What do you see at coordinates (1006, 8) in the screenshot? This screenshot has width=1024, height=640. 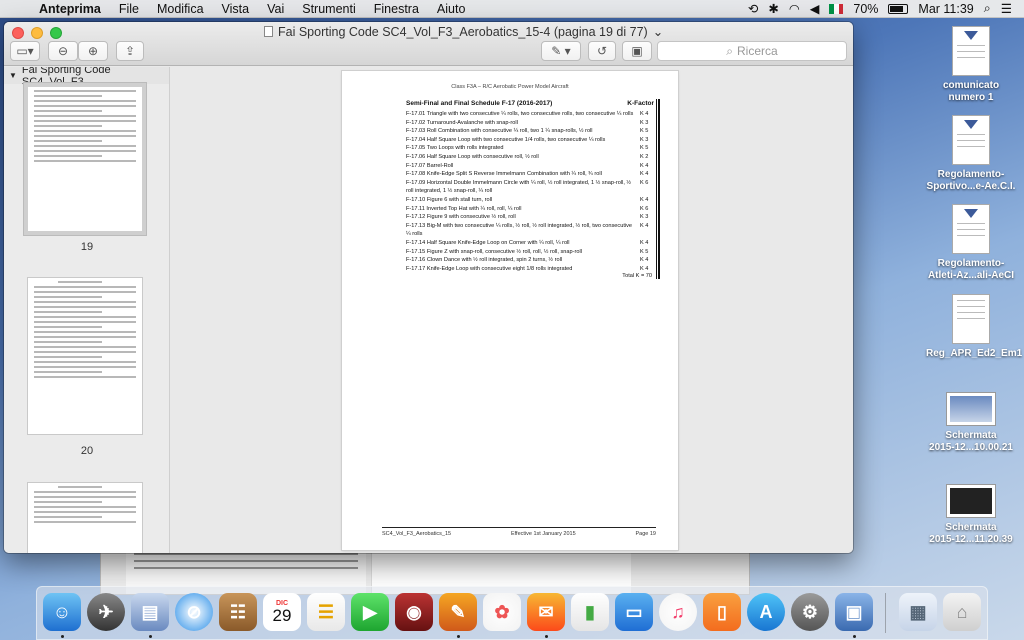 I see `notification-center-icon: ☰` at bounding box center [1006, 8].